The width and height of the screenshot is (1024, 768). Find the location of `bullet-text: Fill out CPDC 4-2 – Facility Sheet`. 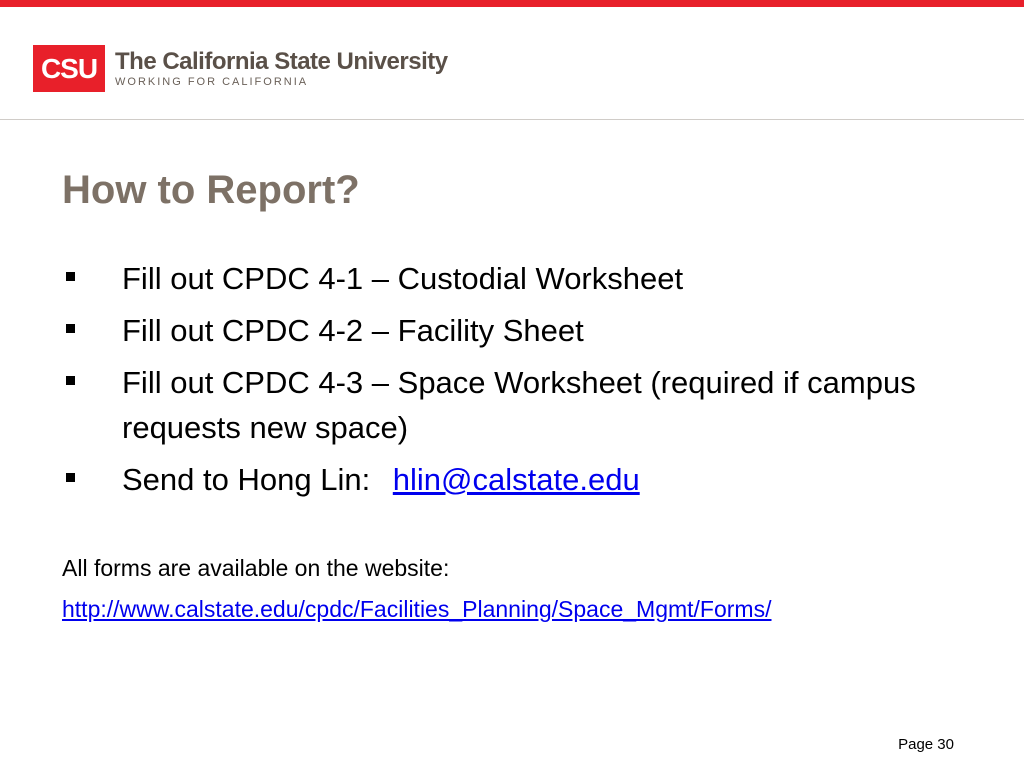

bullet-text: Fill out CPDC 4-2 – Facility Sheet is located at coordinates (353, 330).